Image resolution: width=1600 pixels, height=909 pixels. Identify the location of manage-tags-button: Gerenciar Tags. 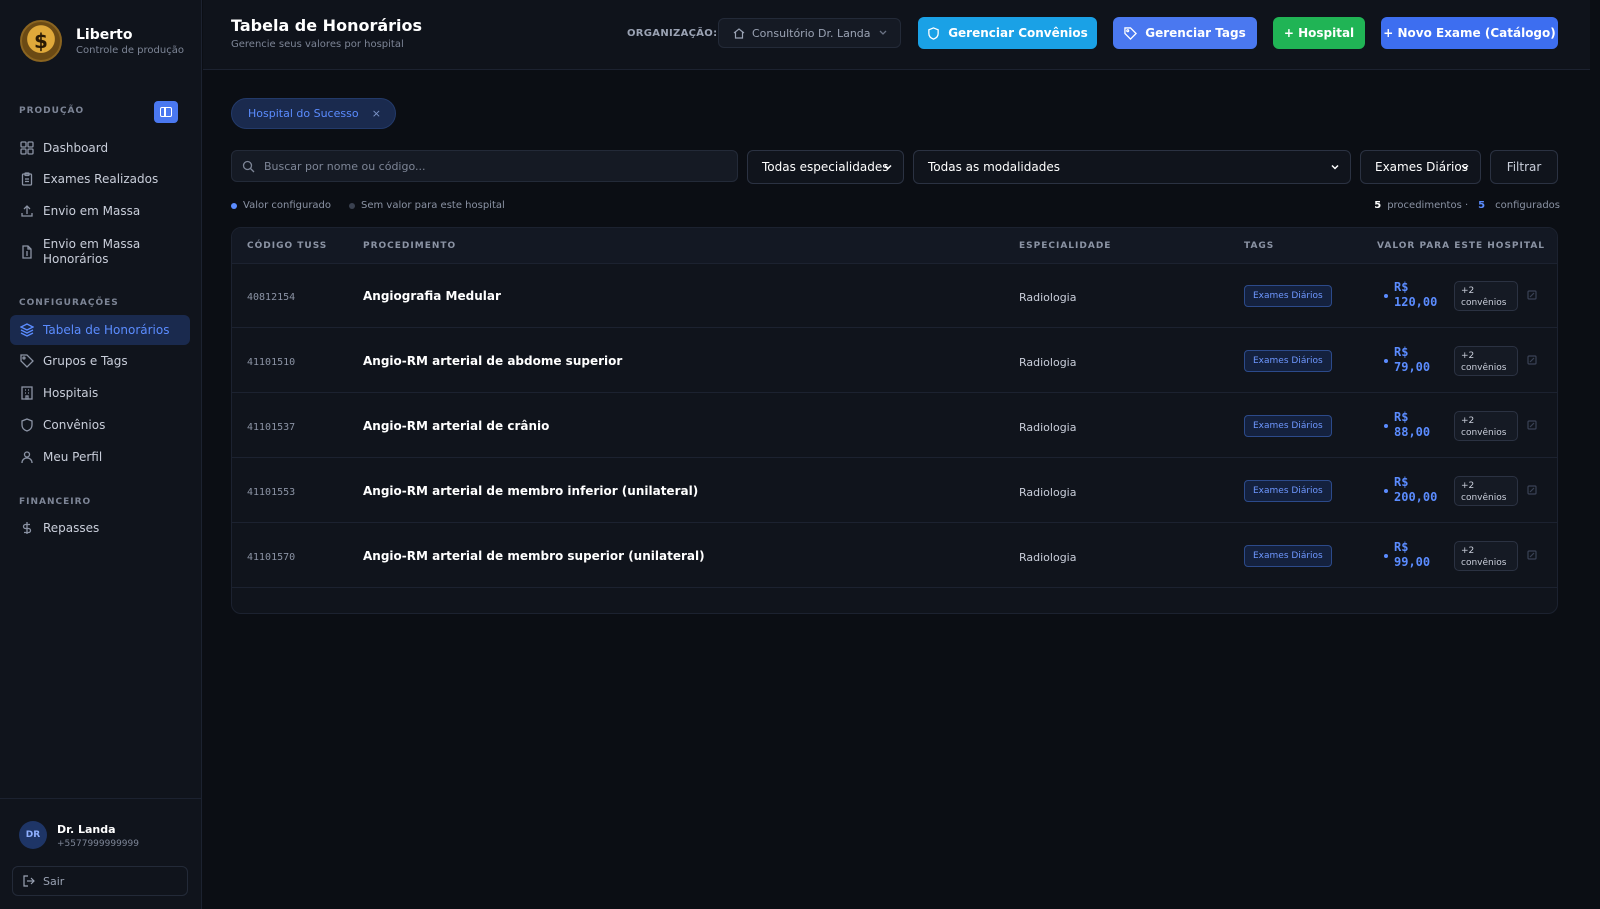
(1185, 33).